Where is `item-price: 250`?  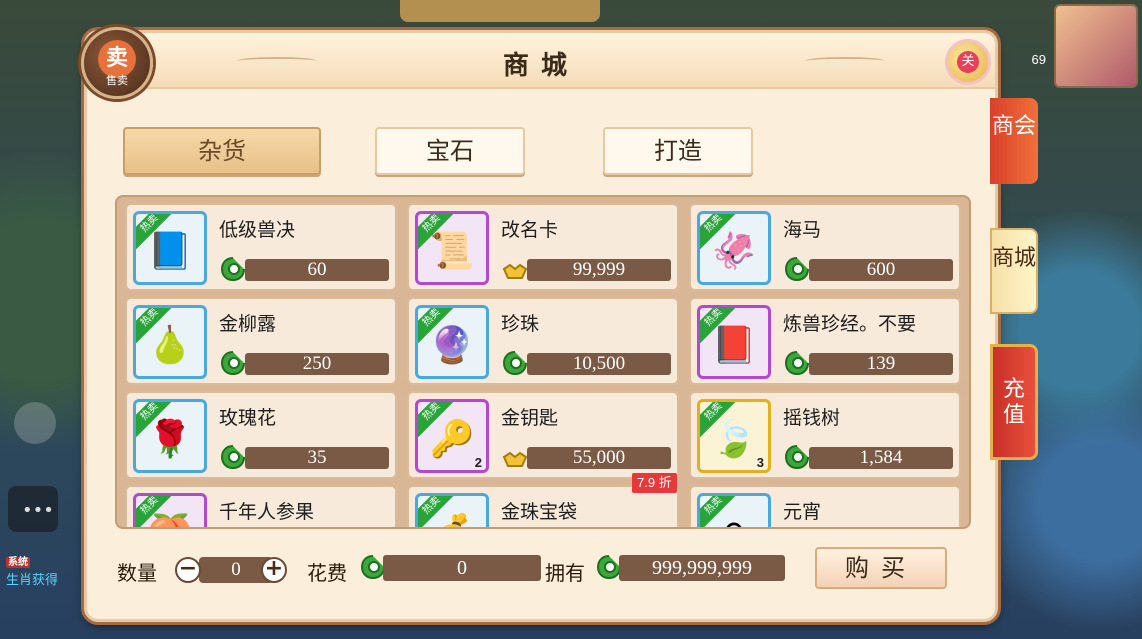
item-price: 250 is located at coordinates (317, 364).